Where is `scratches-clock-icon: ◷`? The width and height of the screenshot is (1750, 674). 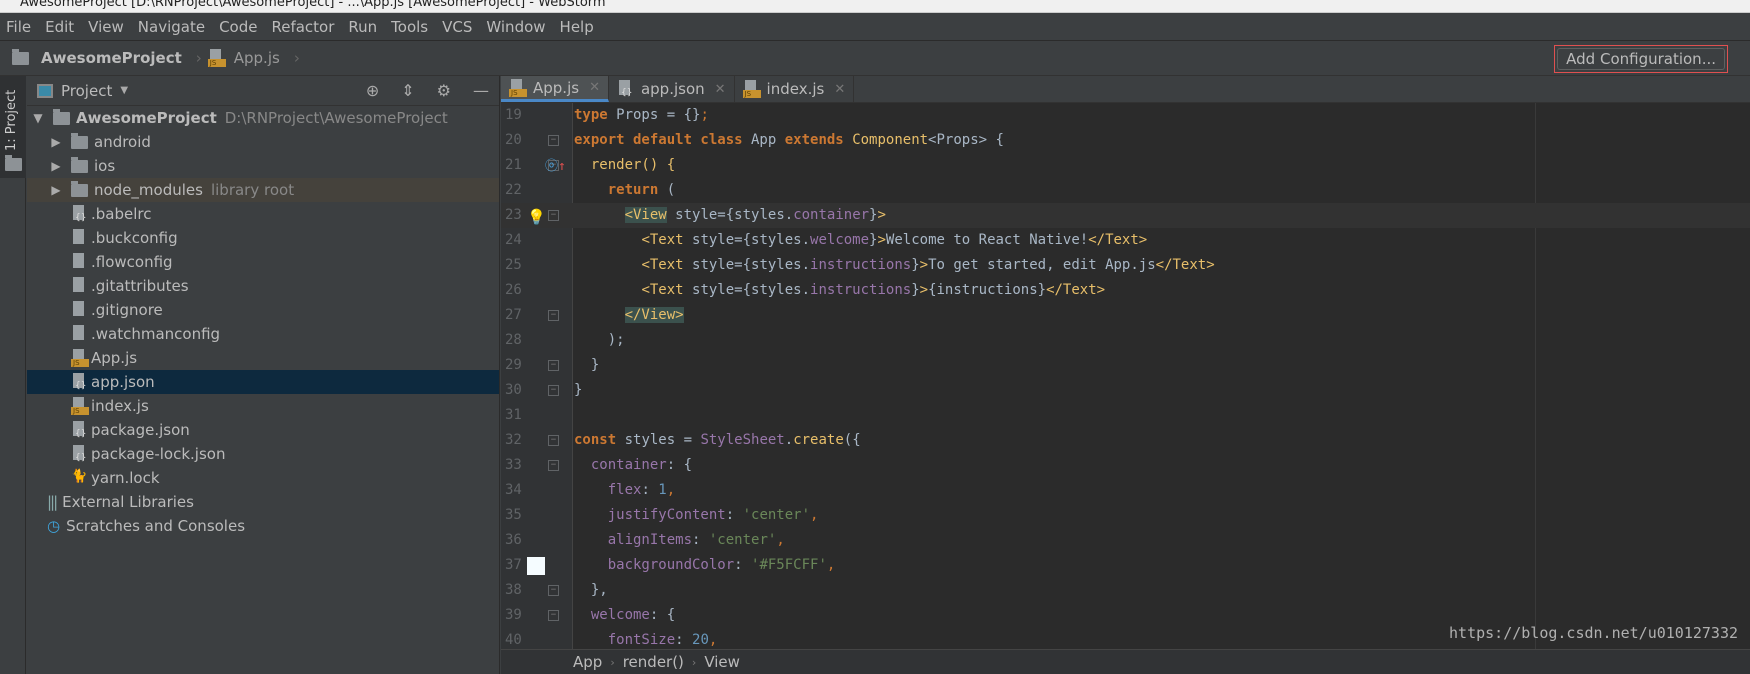
scratches-clock-icon: ◷ is located at coordinates (54, 526).